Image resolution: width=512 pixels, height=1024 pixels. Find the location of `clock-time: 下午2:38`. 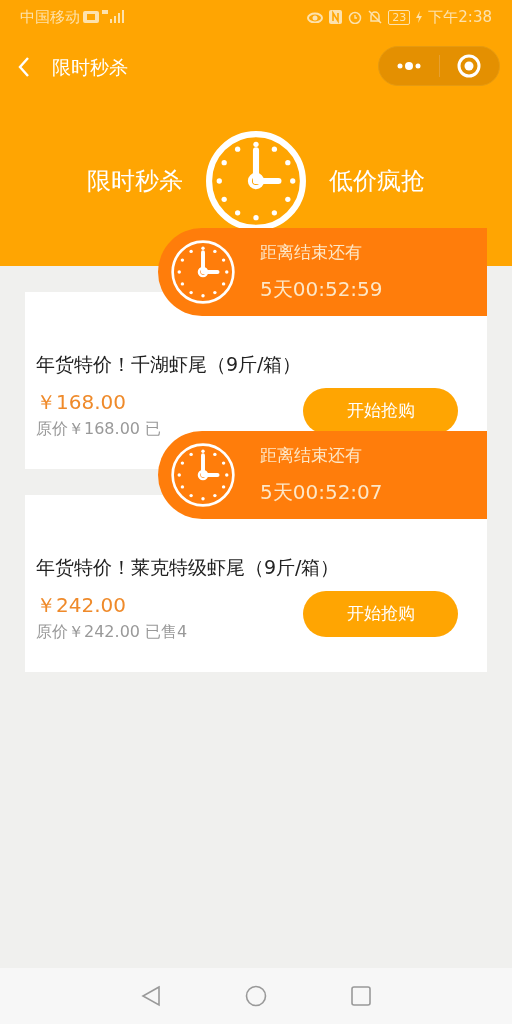

clock-time: 下午2:38 is located at coordinates (460, 17).